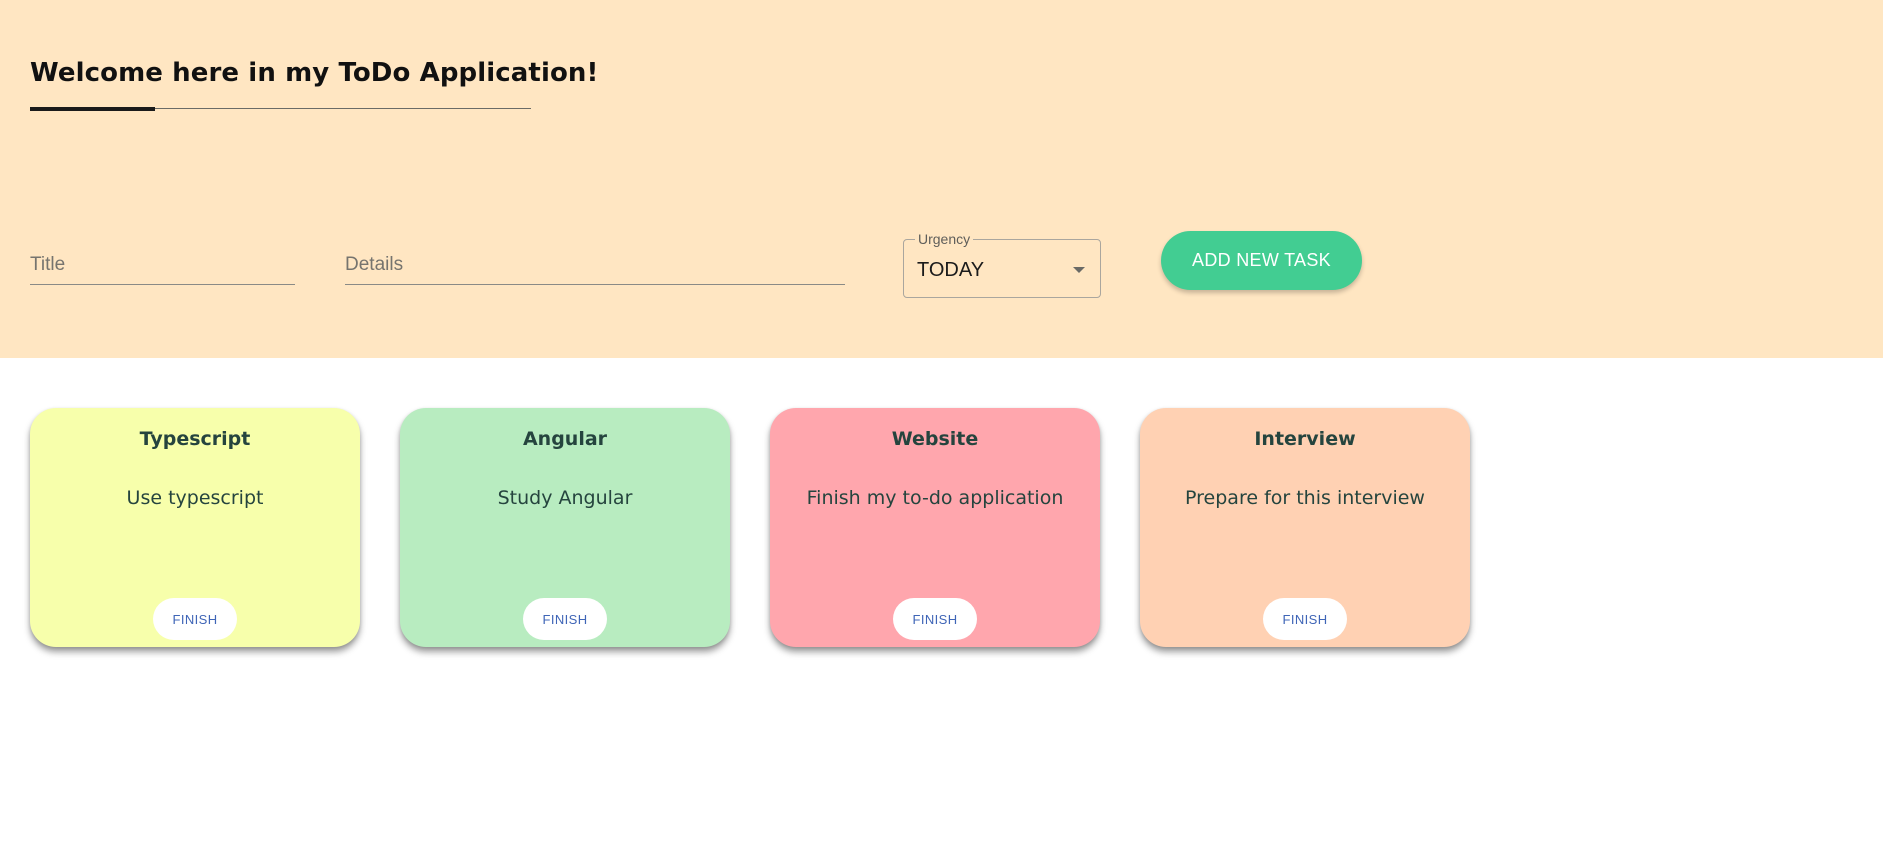 The width and height of the screenshot is (1883, 842). I want to click on title-field, so click(162, 267).